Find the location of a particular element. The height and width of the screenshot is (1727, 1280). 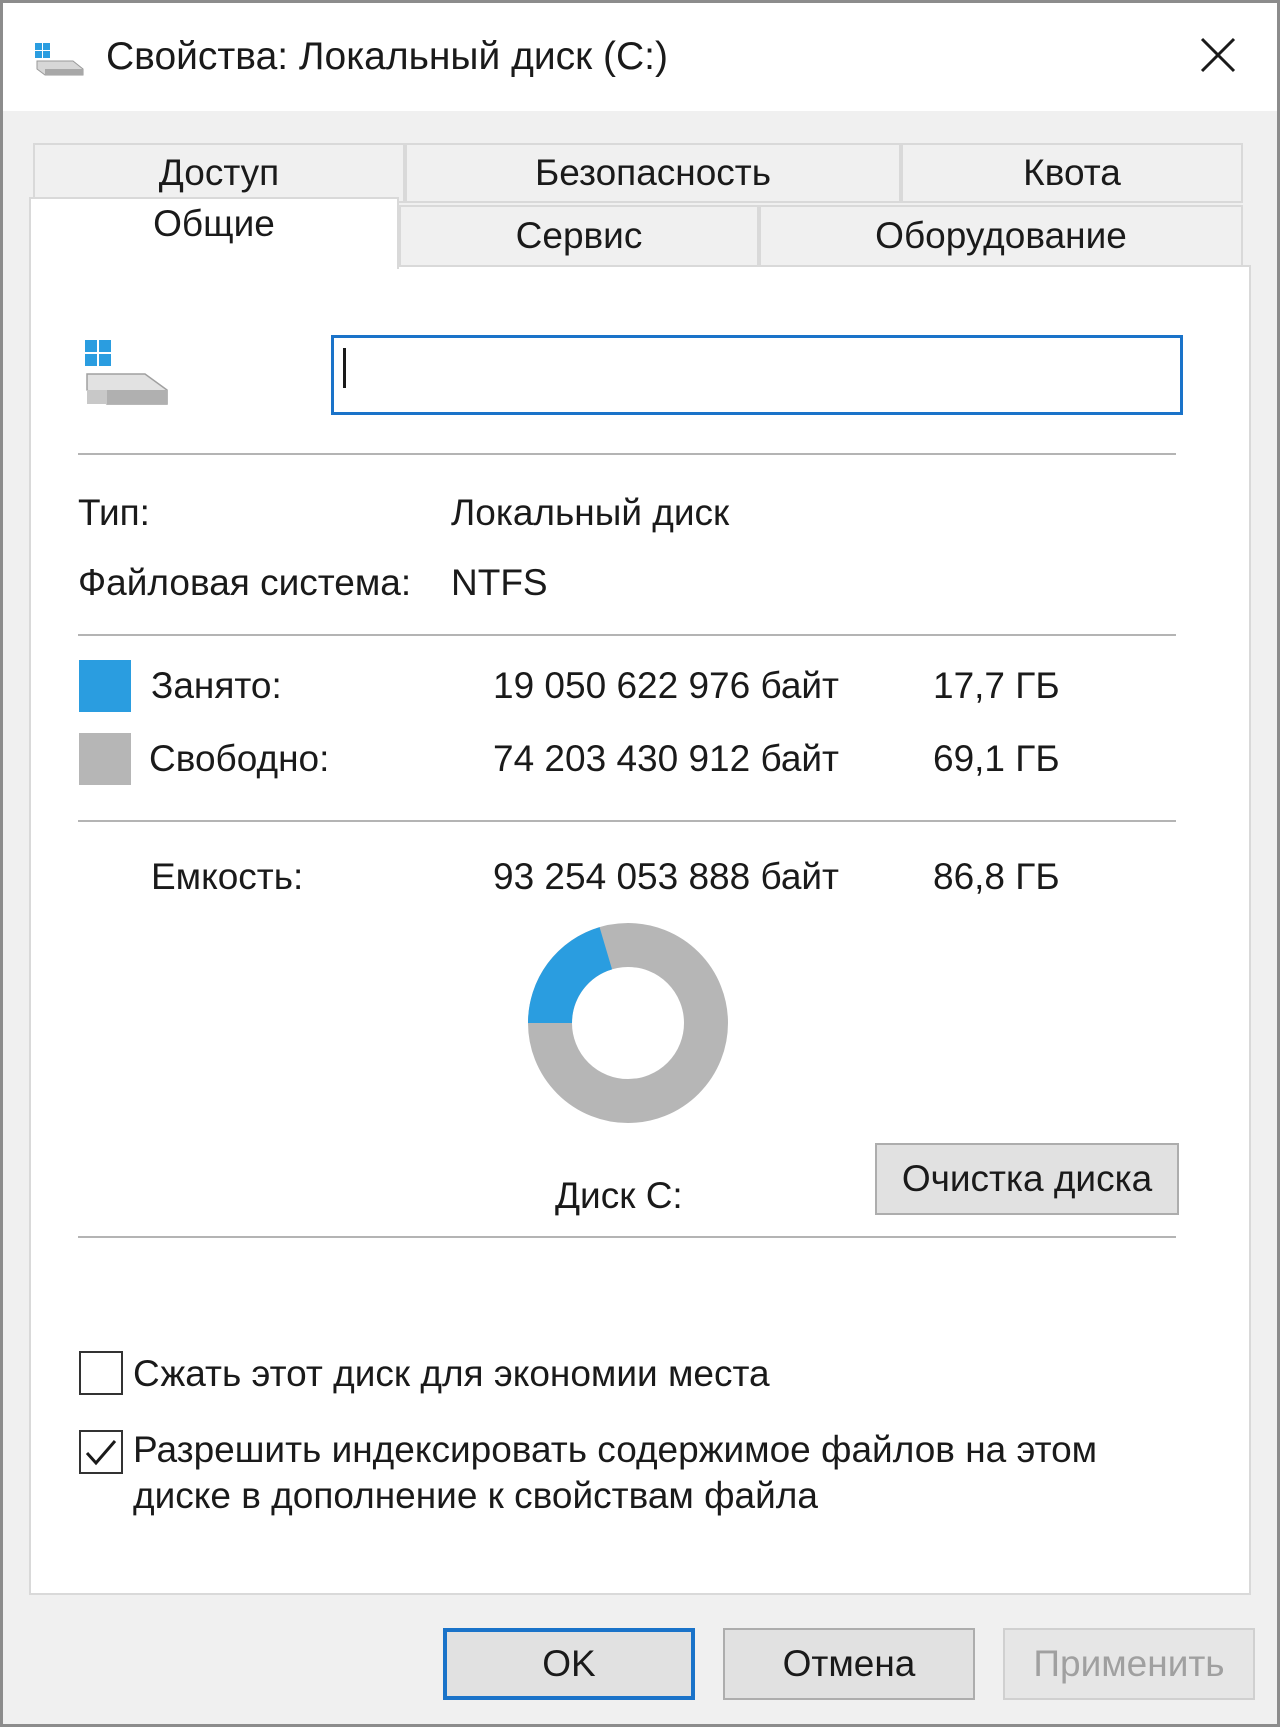

tab-tools: Сервис is located at coordinates (579, 236).